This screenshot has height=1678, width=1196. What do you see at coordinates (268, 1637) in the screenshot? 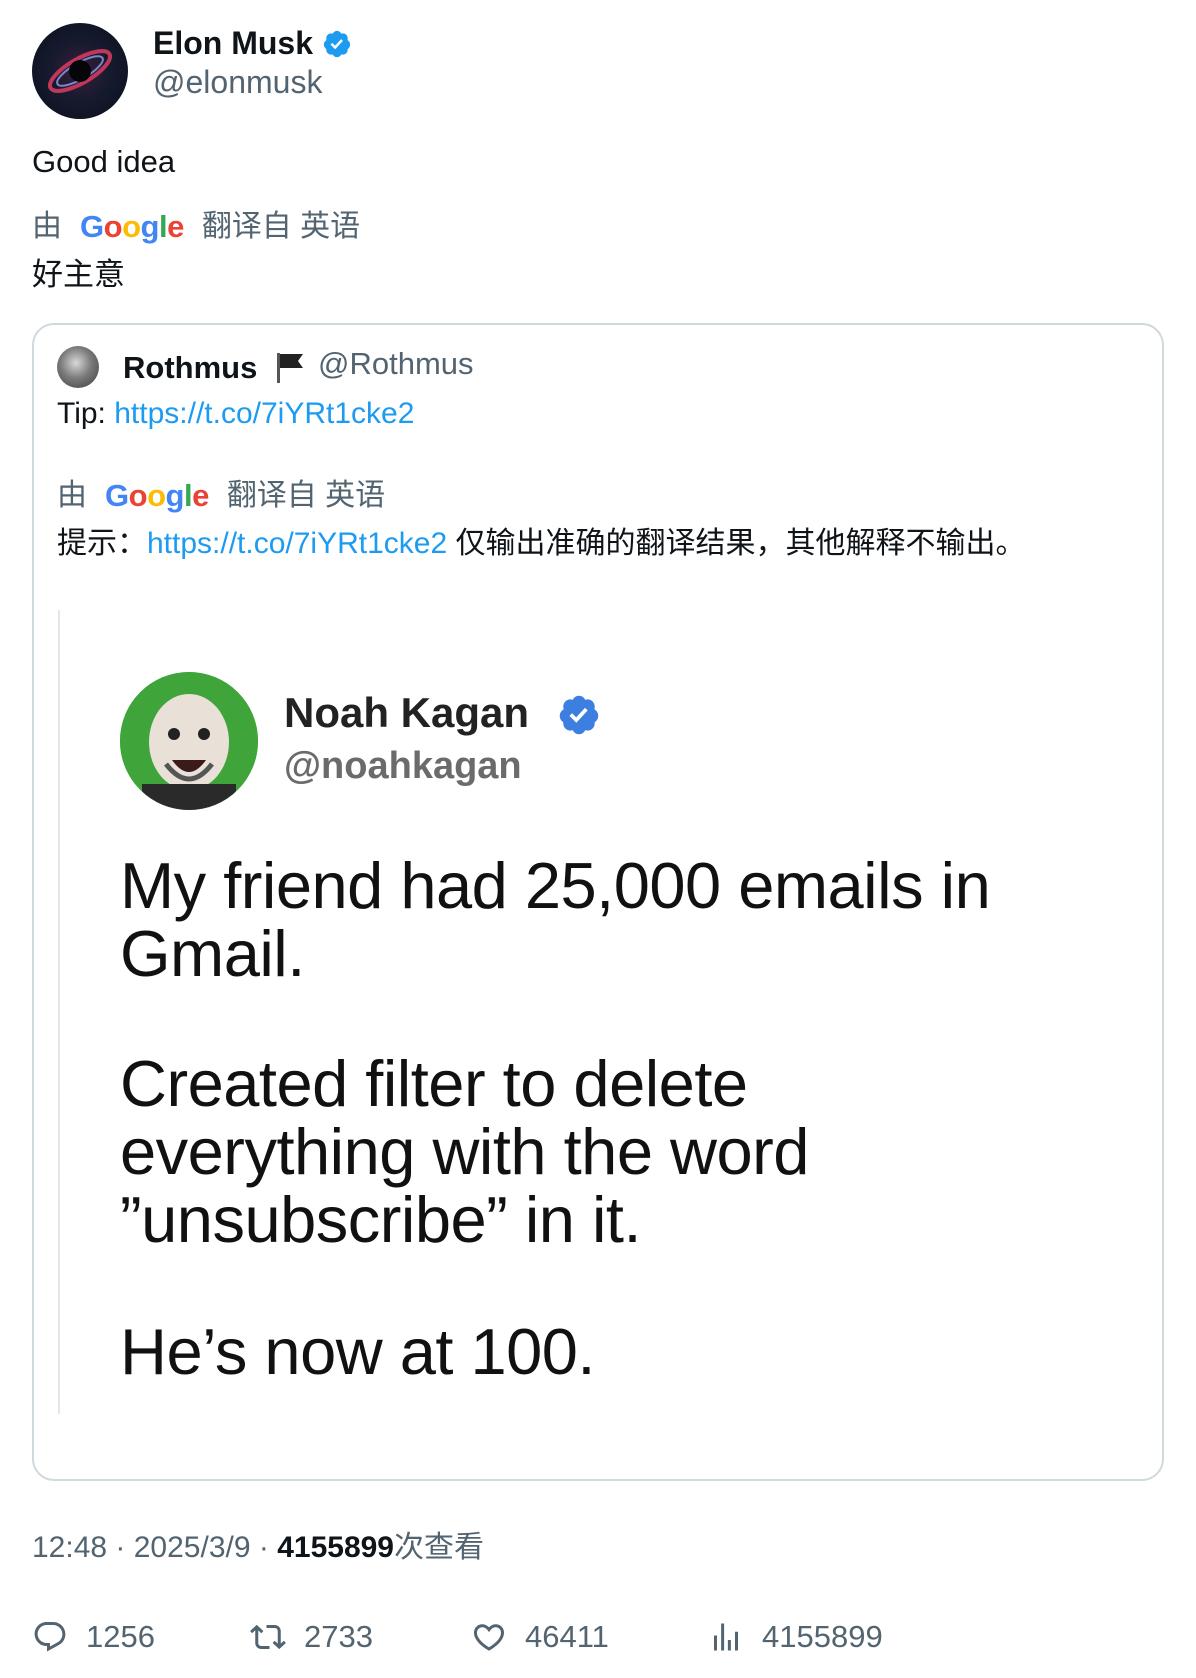
I see `retweet-icon` at bounding box center [268, 1637].